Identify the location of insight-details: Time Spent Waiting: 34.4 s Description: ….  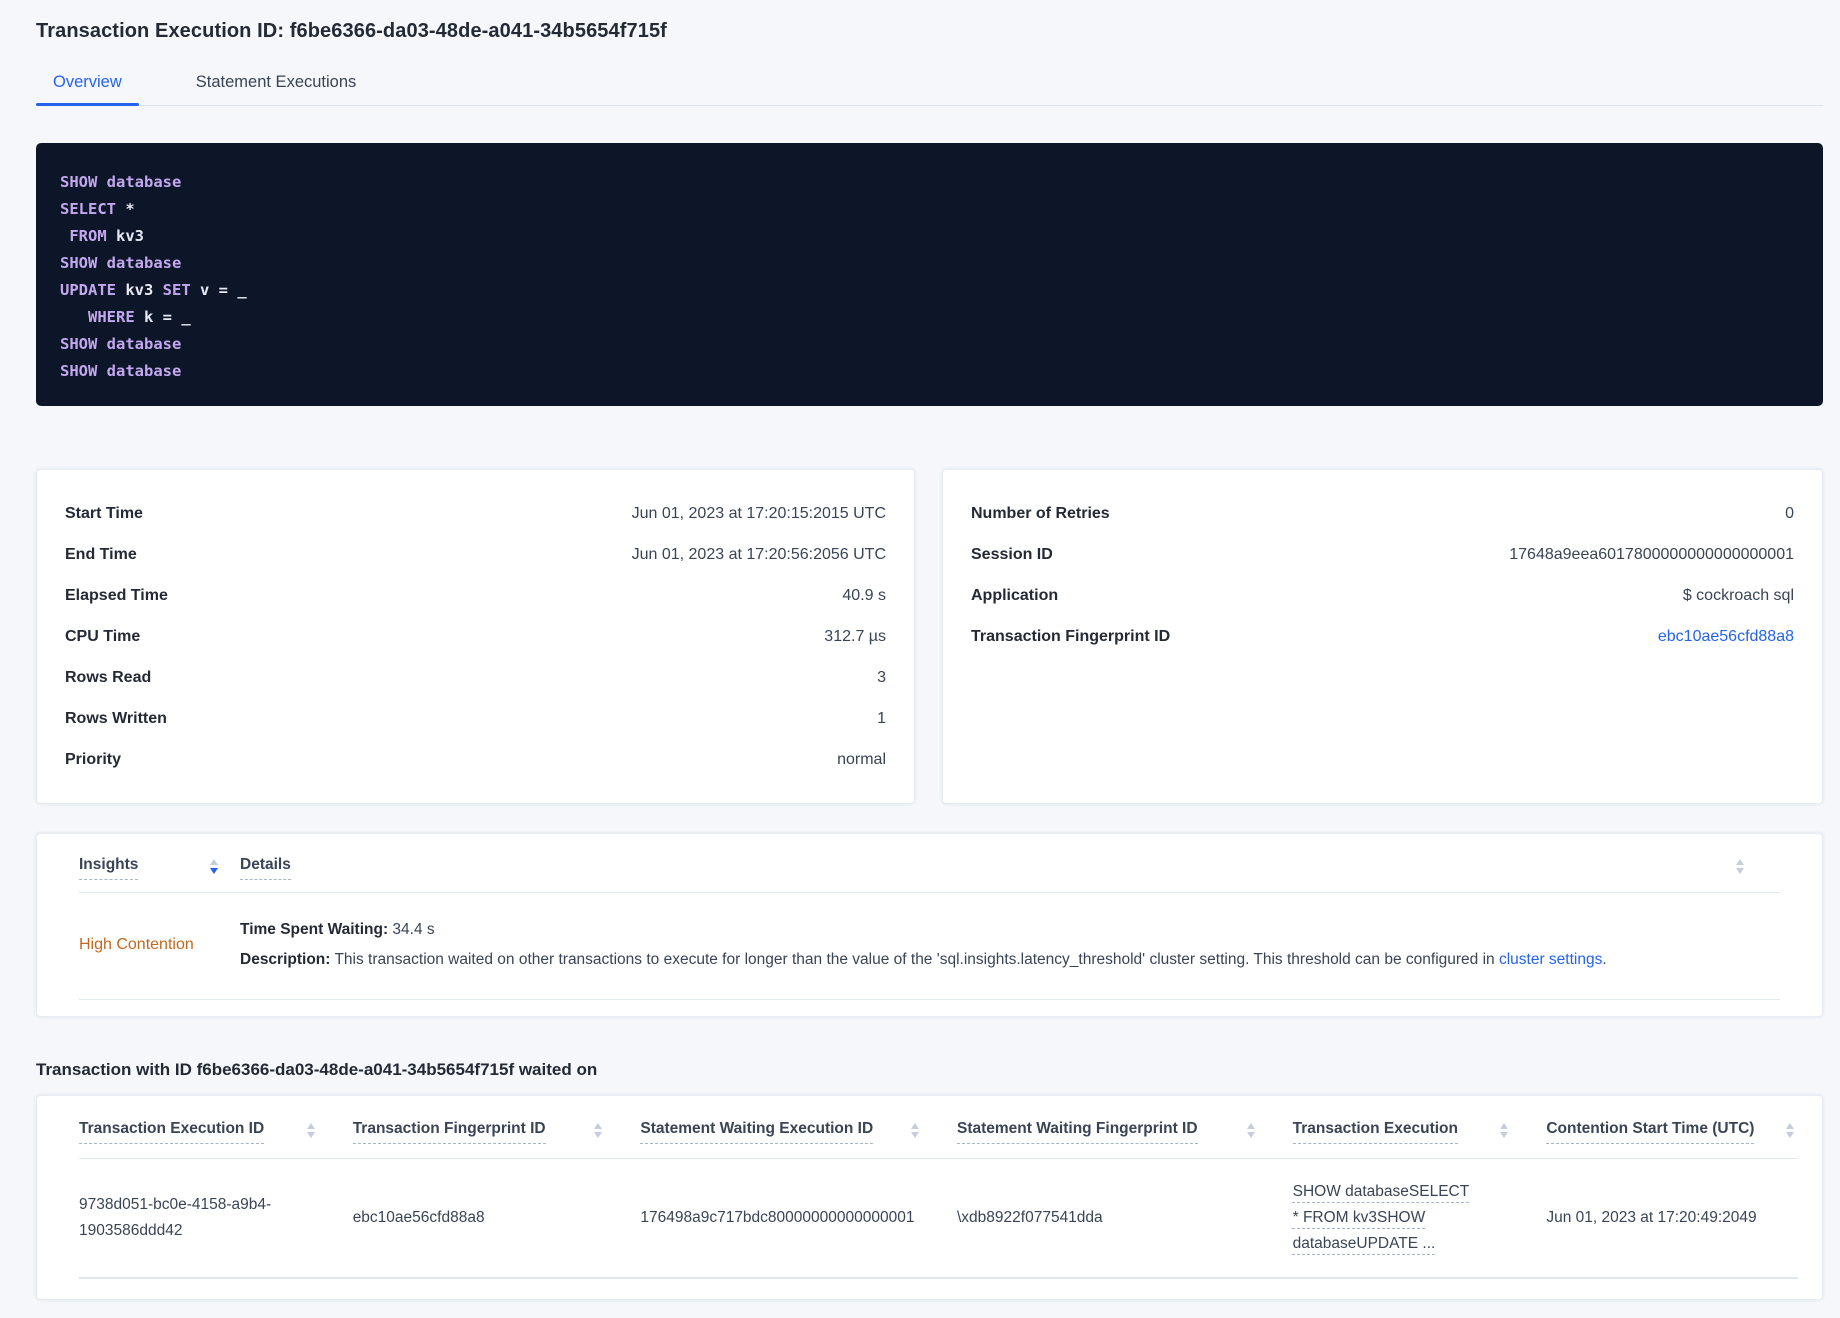
(1010, 945).